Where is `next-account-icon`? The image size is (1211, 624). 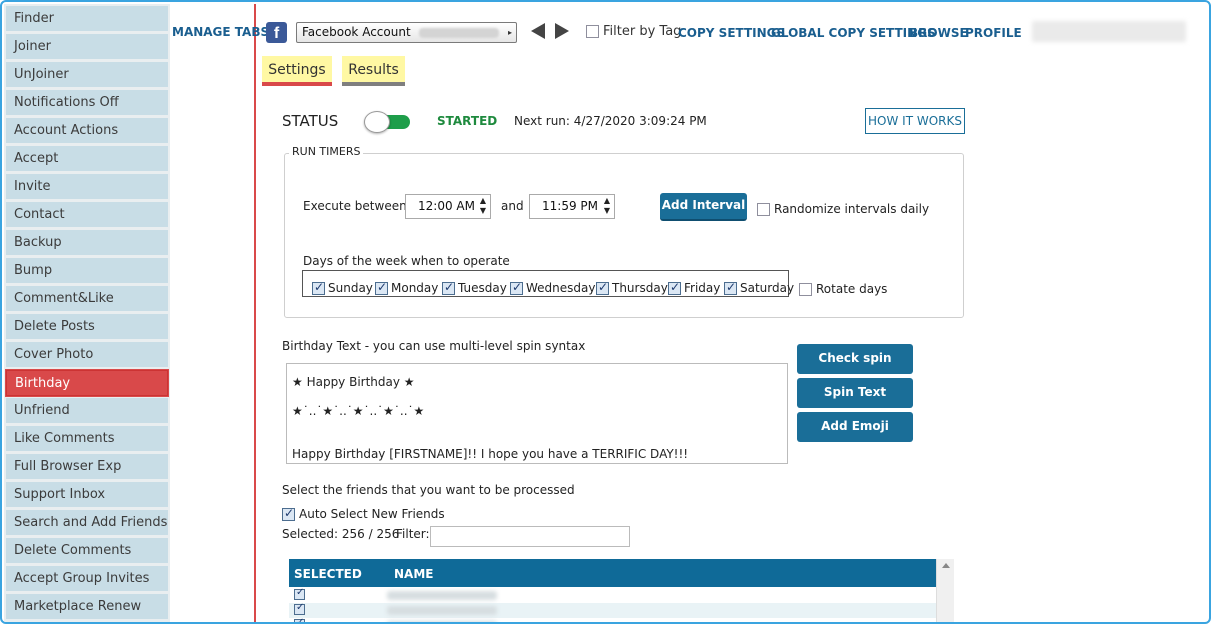 next-account-icon is located at coordinates (562, 31).